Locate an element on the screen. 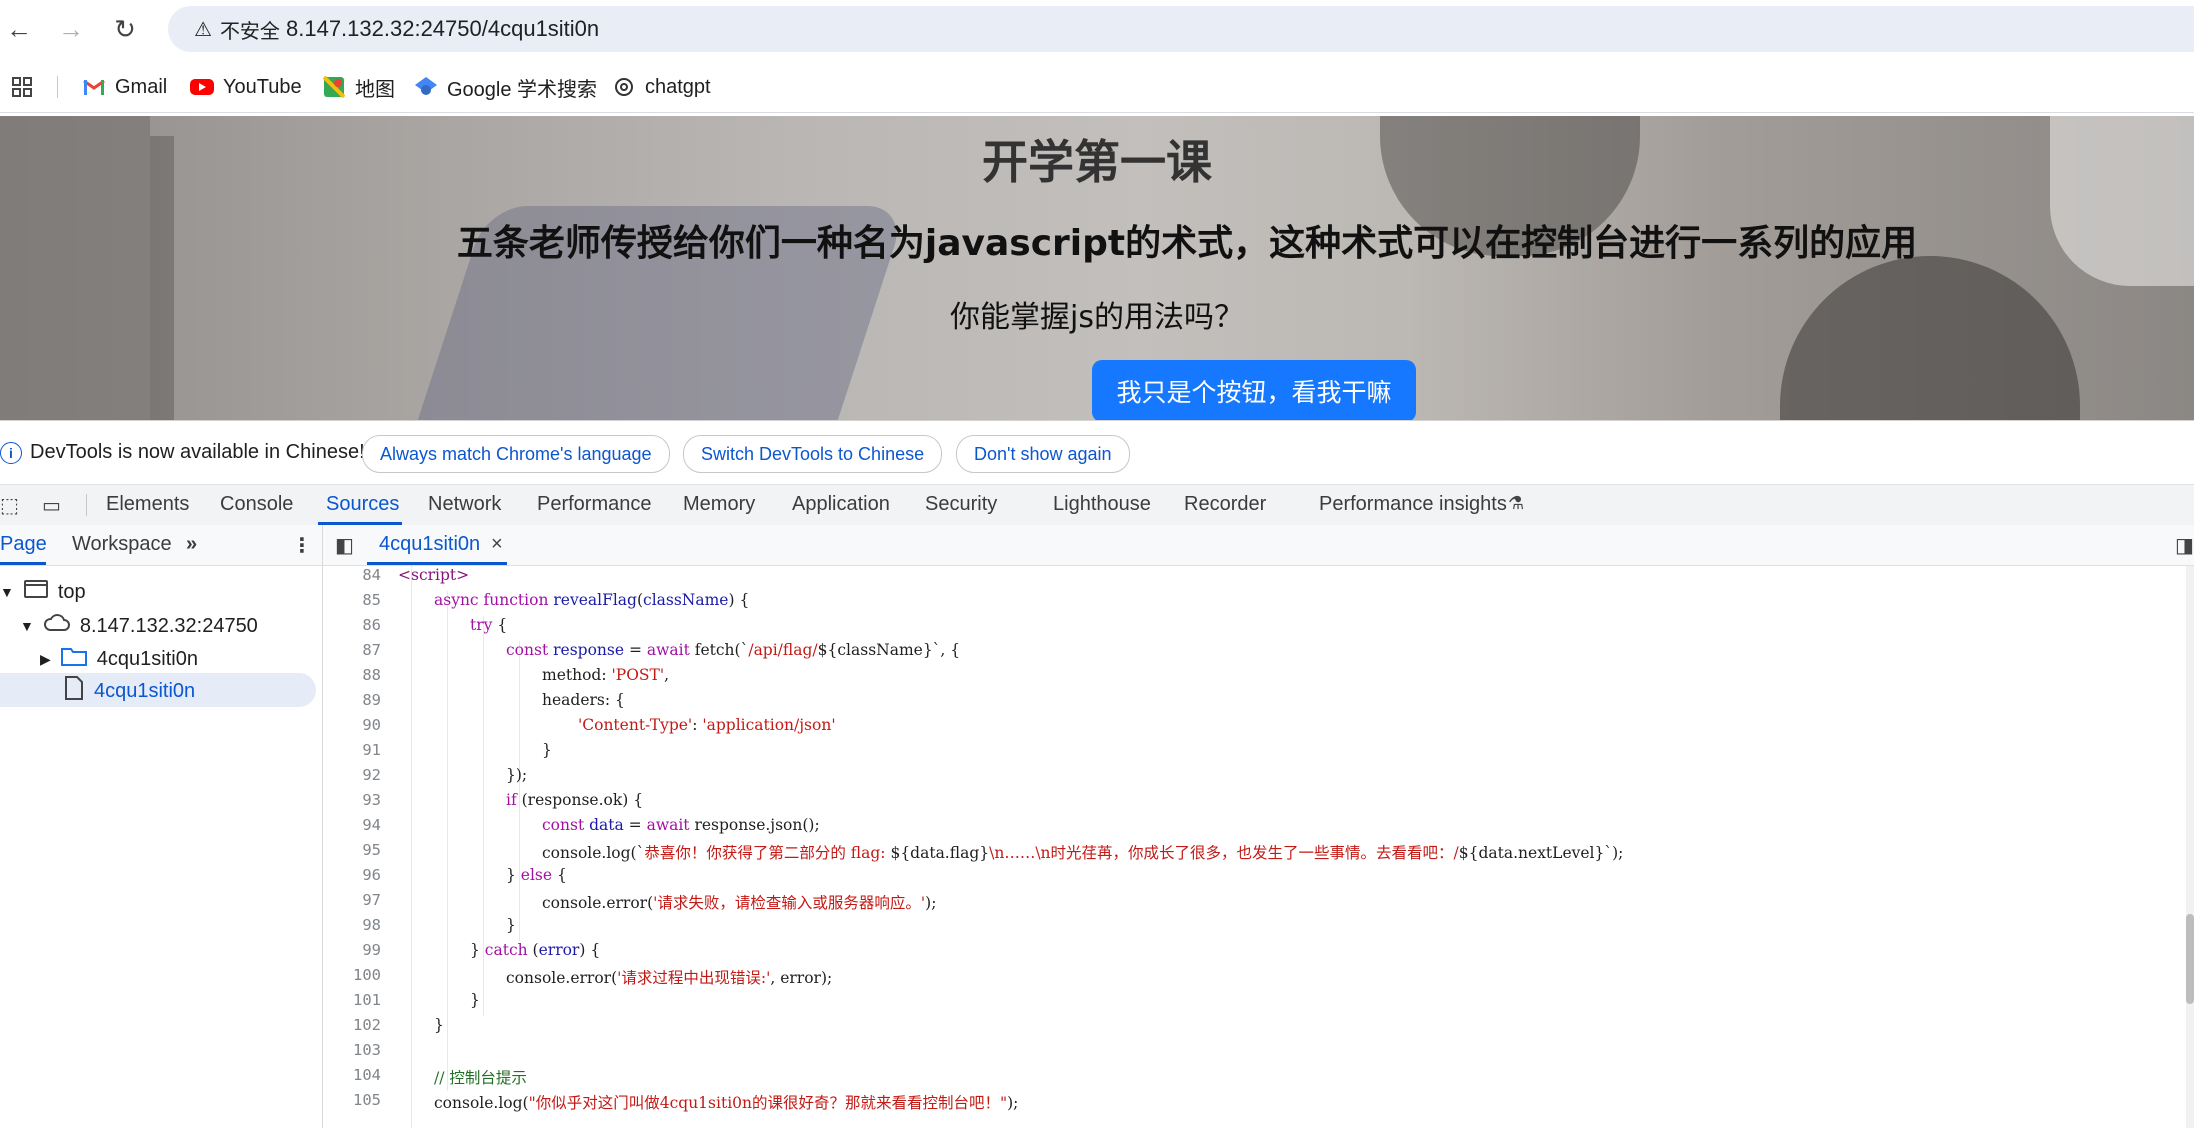 This screenshot has height=1128, width=2194. code-line: <script> is located at coordinates (433, 575).